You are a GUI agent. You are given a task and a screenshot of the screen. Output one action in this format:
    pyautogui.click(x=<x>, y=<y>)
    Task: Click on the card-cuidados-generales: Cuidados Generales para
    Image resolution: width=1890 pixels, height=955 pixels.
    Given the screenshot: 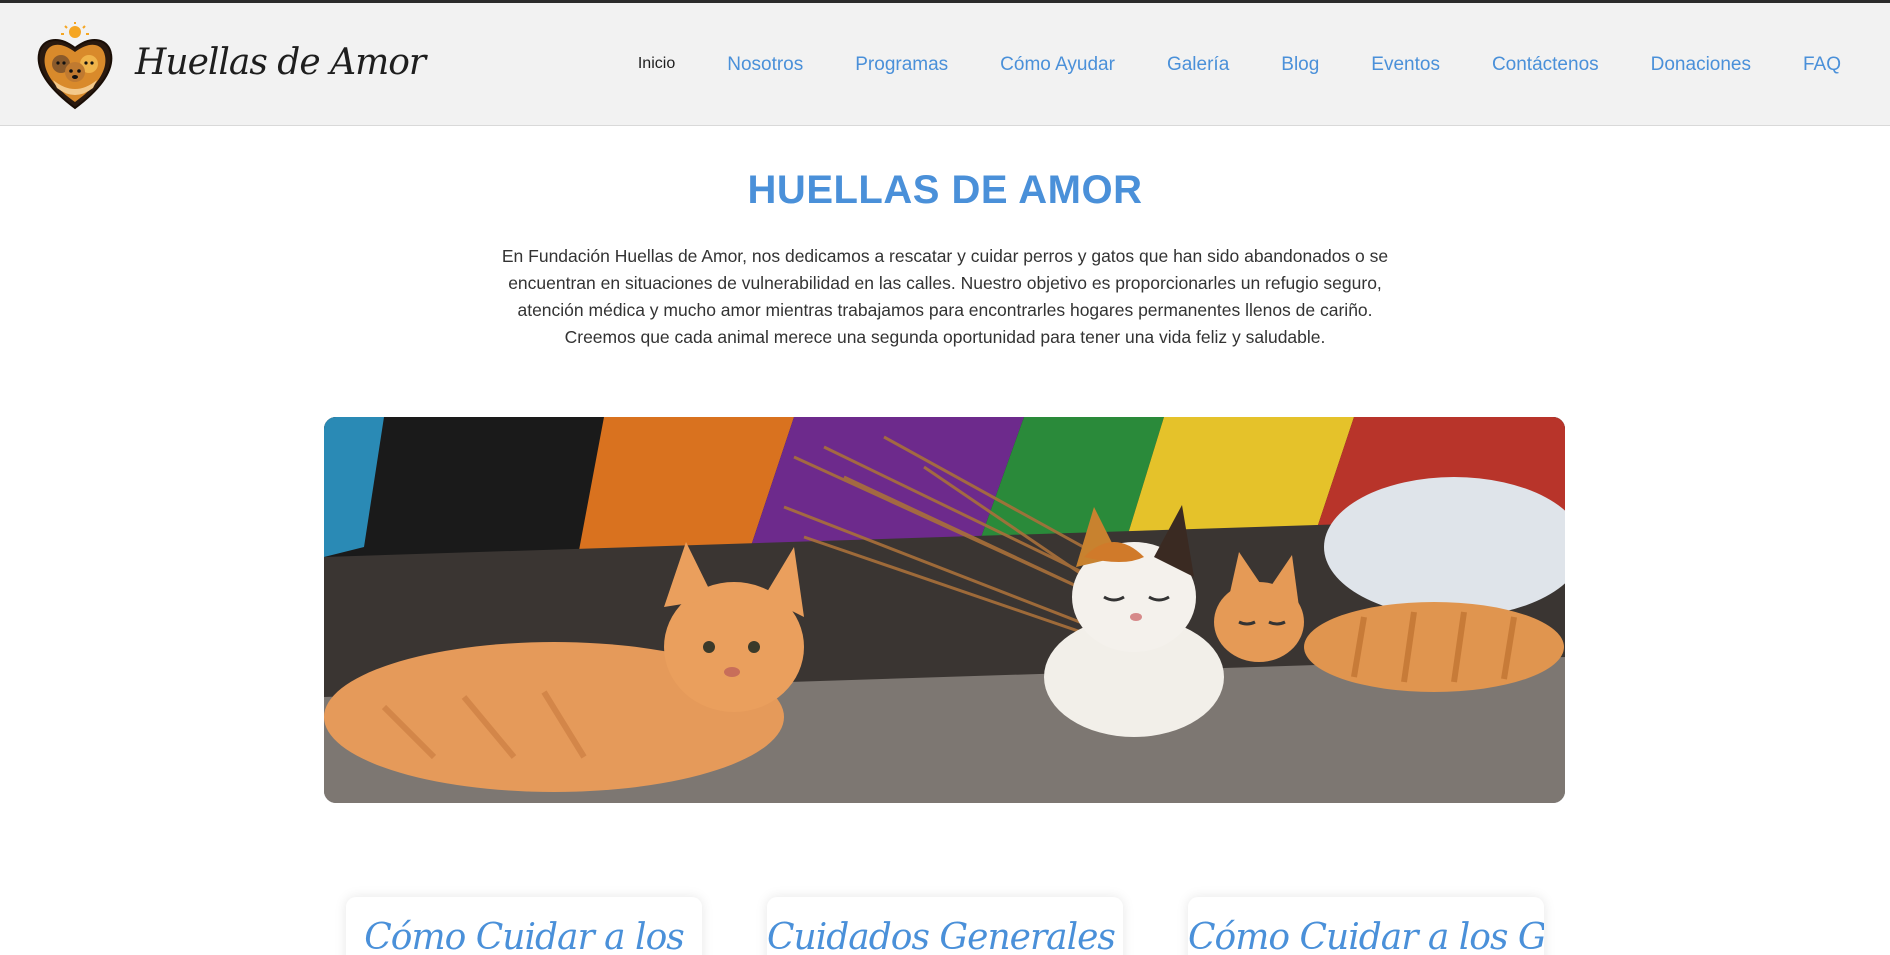 What is the action you would take?
    pyautogui.click(x=945, y=926)
    